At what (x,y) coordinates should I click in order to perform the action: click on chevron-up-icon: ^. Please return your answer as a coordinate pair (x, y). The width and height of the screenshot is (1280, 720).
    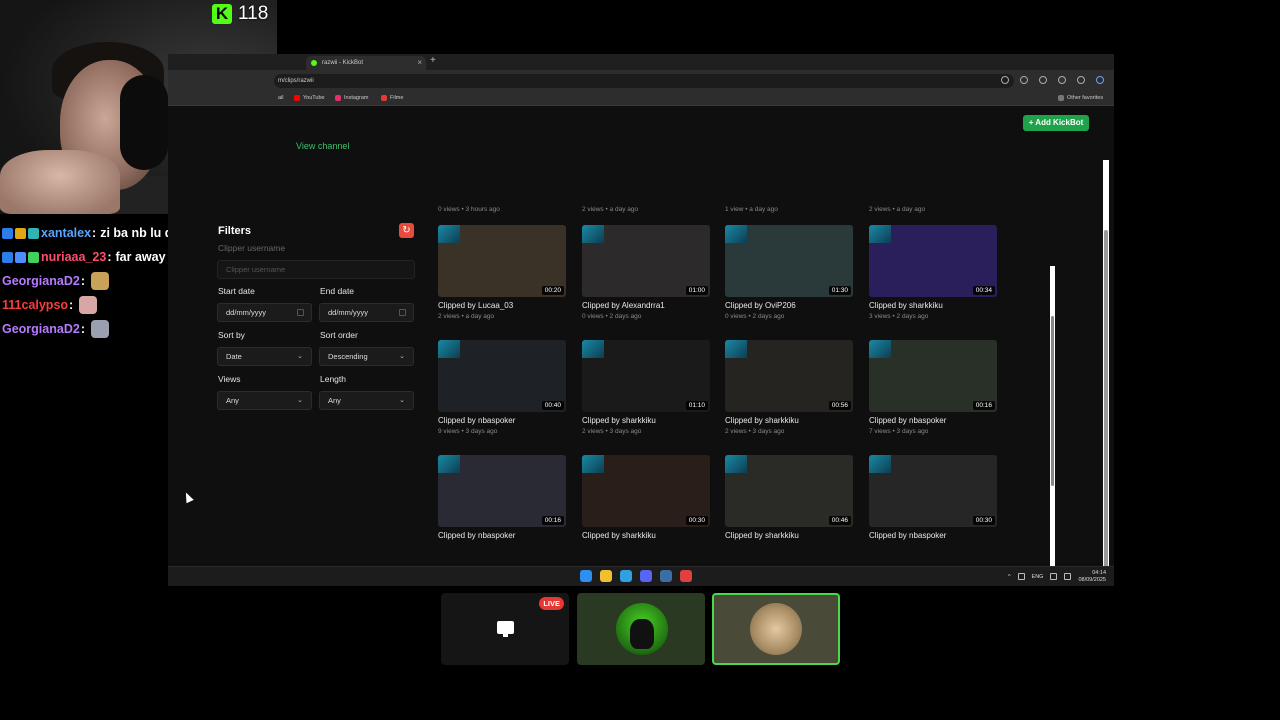
    Looking at the image, I should click on (1009, 577).